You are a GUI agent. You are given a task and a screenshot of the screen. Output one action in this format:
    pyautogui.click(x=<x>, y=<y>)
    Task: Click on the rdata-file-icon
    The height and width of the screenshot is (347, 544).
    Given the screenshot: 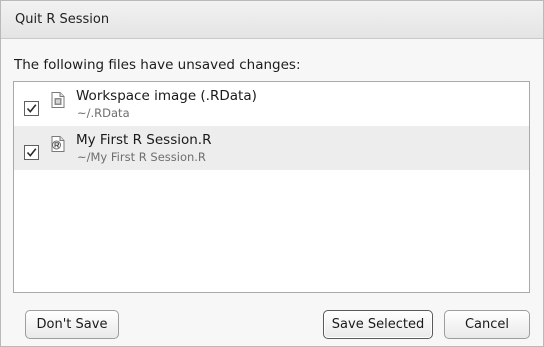 What is the action you would take?
    pyautogui.click(x=58, y=100)
    